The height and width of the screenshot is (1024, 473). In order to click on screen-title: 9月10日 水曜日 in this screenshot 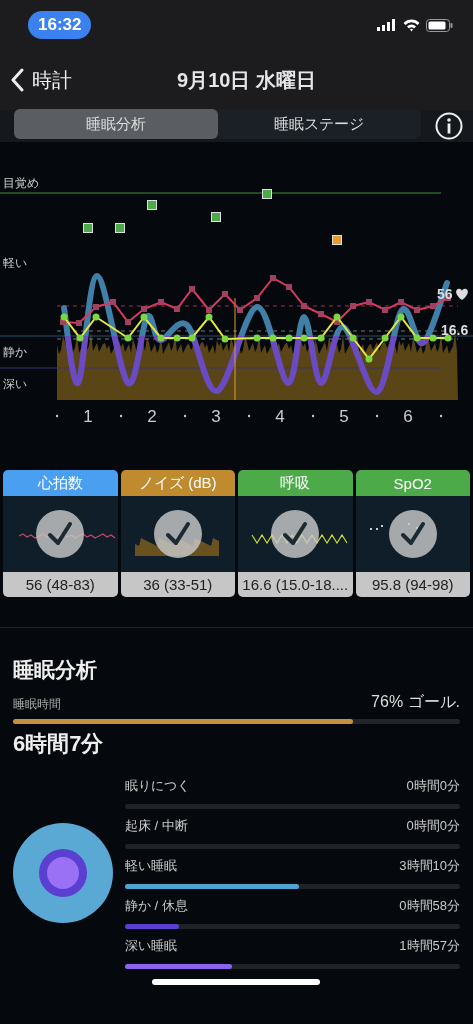, I will do `click(246, 79)`.